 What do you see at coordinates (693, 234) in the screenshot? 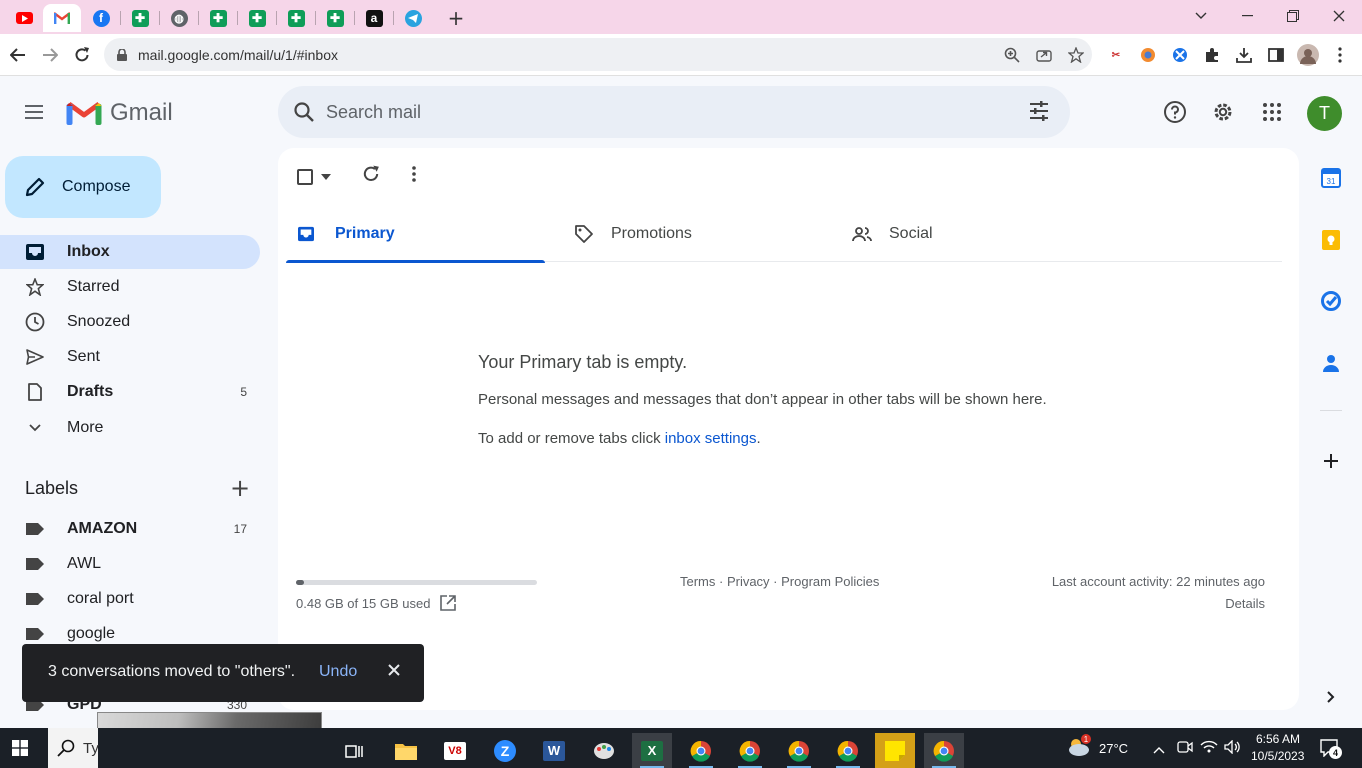
I see `tab-promotions: Promotions` at bounding box center [693, 234].